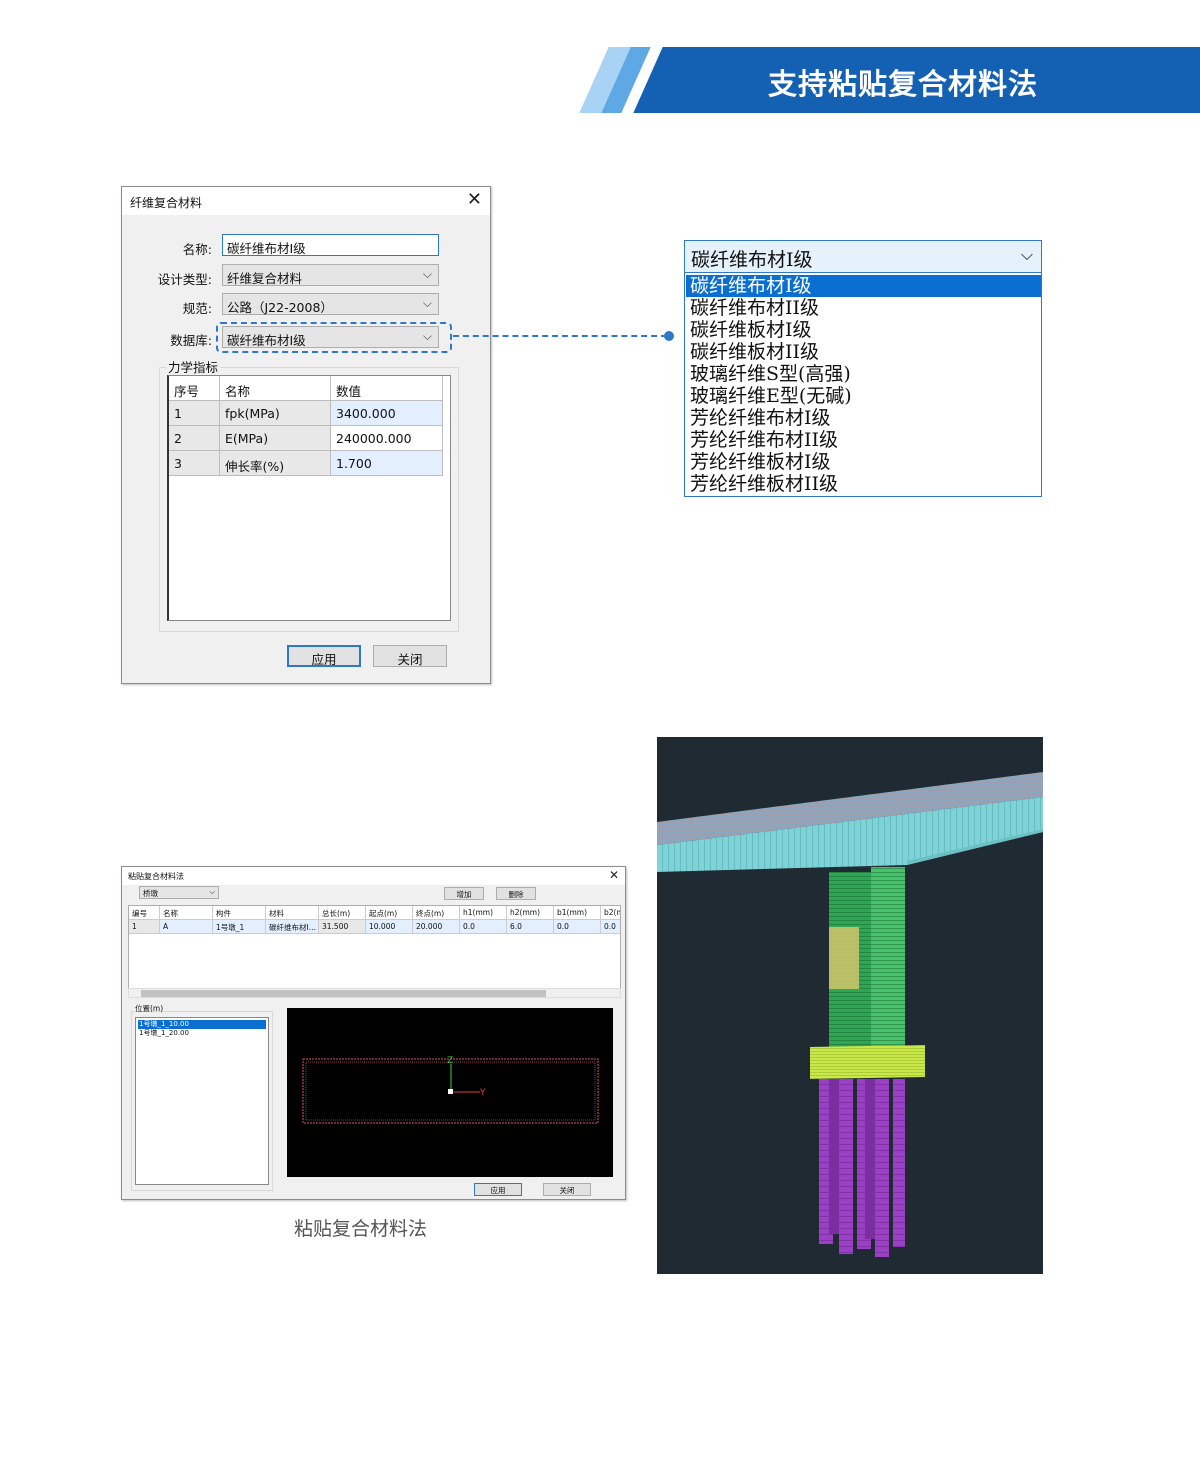  I want to click on column-header: 起点(m), so click(389, 913).